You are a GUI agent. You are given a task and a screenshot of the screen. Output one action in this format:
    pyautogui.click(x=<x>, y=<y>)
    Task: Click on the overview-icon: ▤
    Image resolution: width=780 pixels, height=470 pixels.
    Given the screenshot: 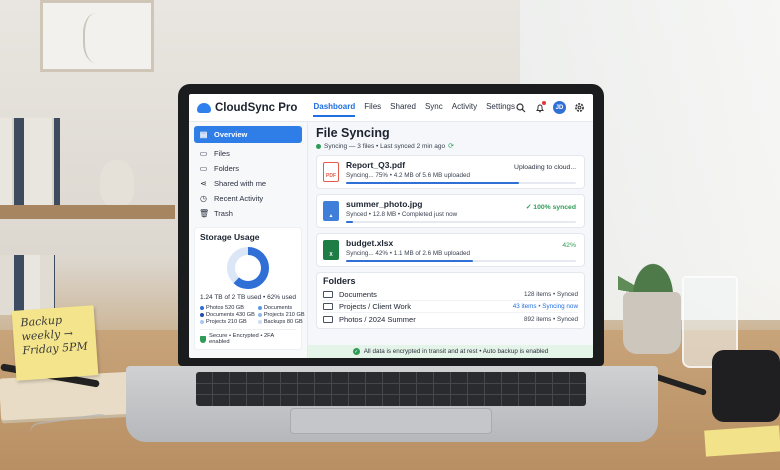 What is the action you would take?
    pyautogui.click(x=203, y=134)
    